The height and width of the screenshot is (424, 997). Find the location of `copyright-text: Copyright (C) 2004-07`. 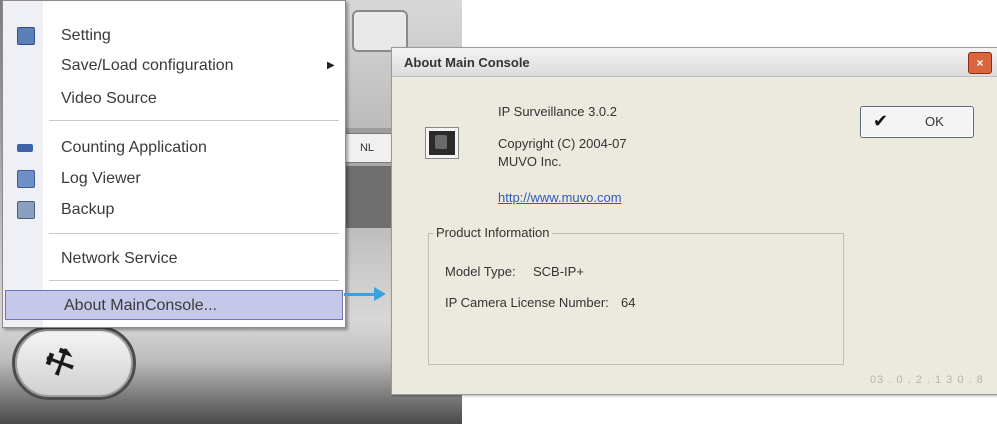

copyright-text: Copyright (C) 2004-07 is located at coordinates (562, 143).